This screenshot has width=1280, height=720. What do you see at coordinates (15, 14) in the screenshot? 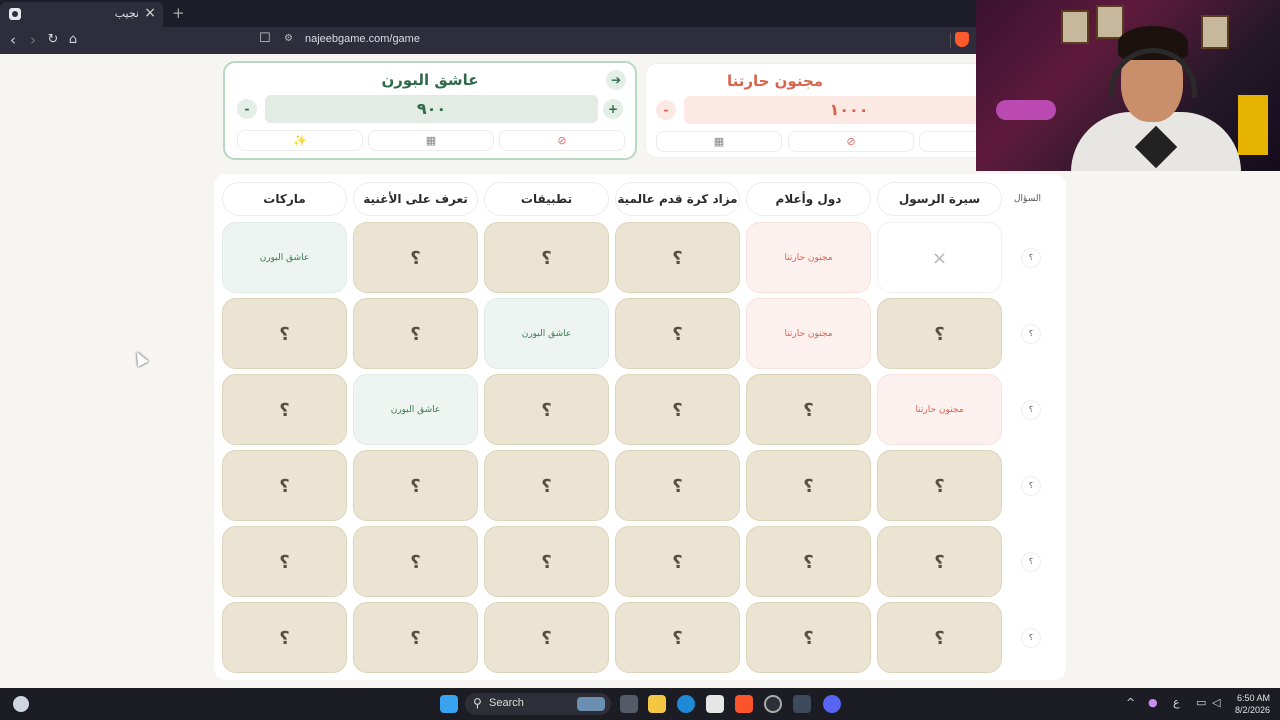
I see `site-favicon-icon` at bounding box center [15, 14].